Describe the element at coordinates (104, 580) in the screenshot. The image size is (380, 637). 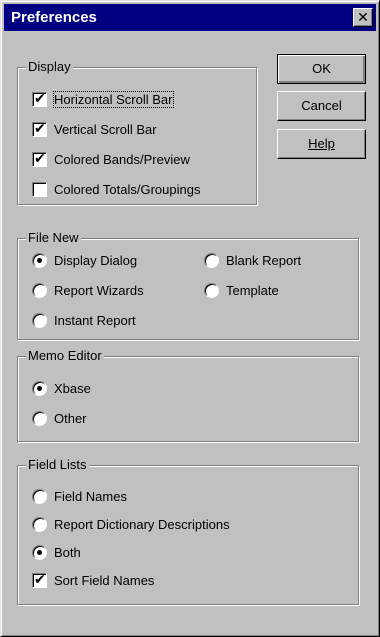
I see `checkbox-label: Sort Field Names` at that location.